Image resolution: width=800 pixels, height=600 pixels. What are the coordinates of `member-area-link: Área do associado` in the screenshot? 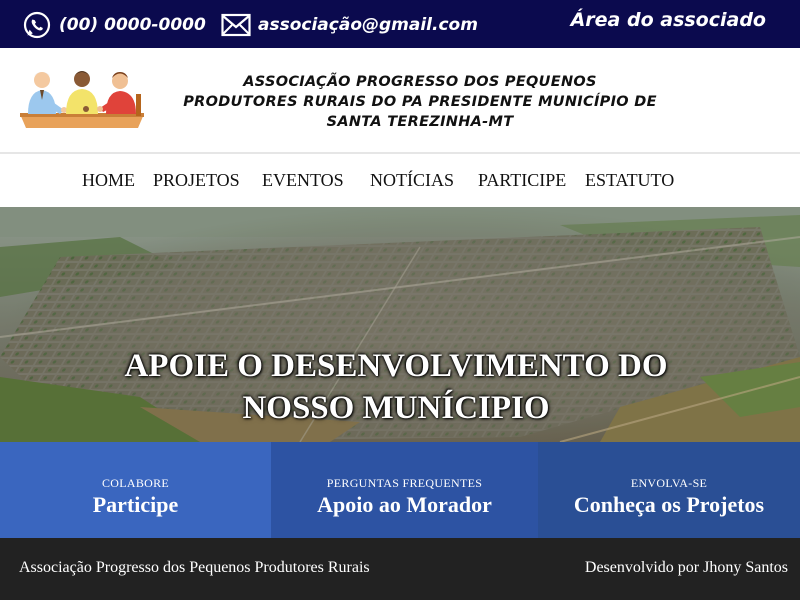 It's located at (668, 20).